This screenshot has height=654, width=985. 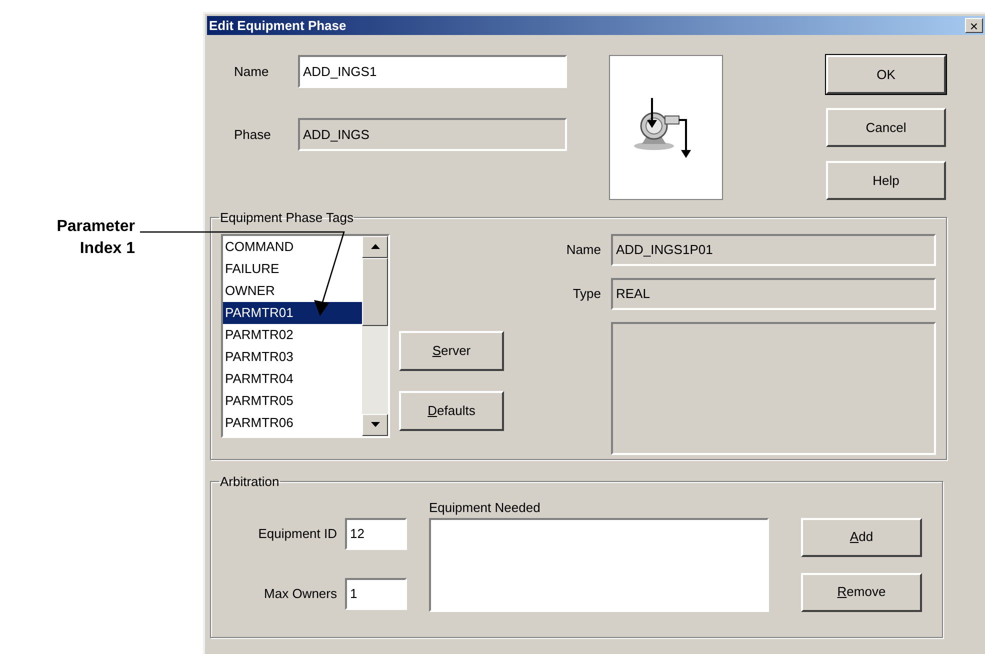 I want to click on window-title: Edit Equipment Phase, so click(x=277, y=25).